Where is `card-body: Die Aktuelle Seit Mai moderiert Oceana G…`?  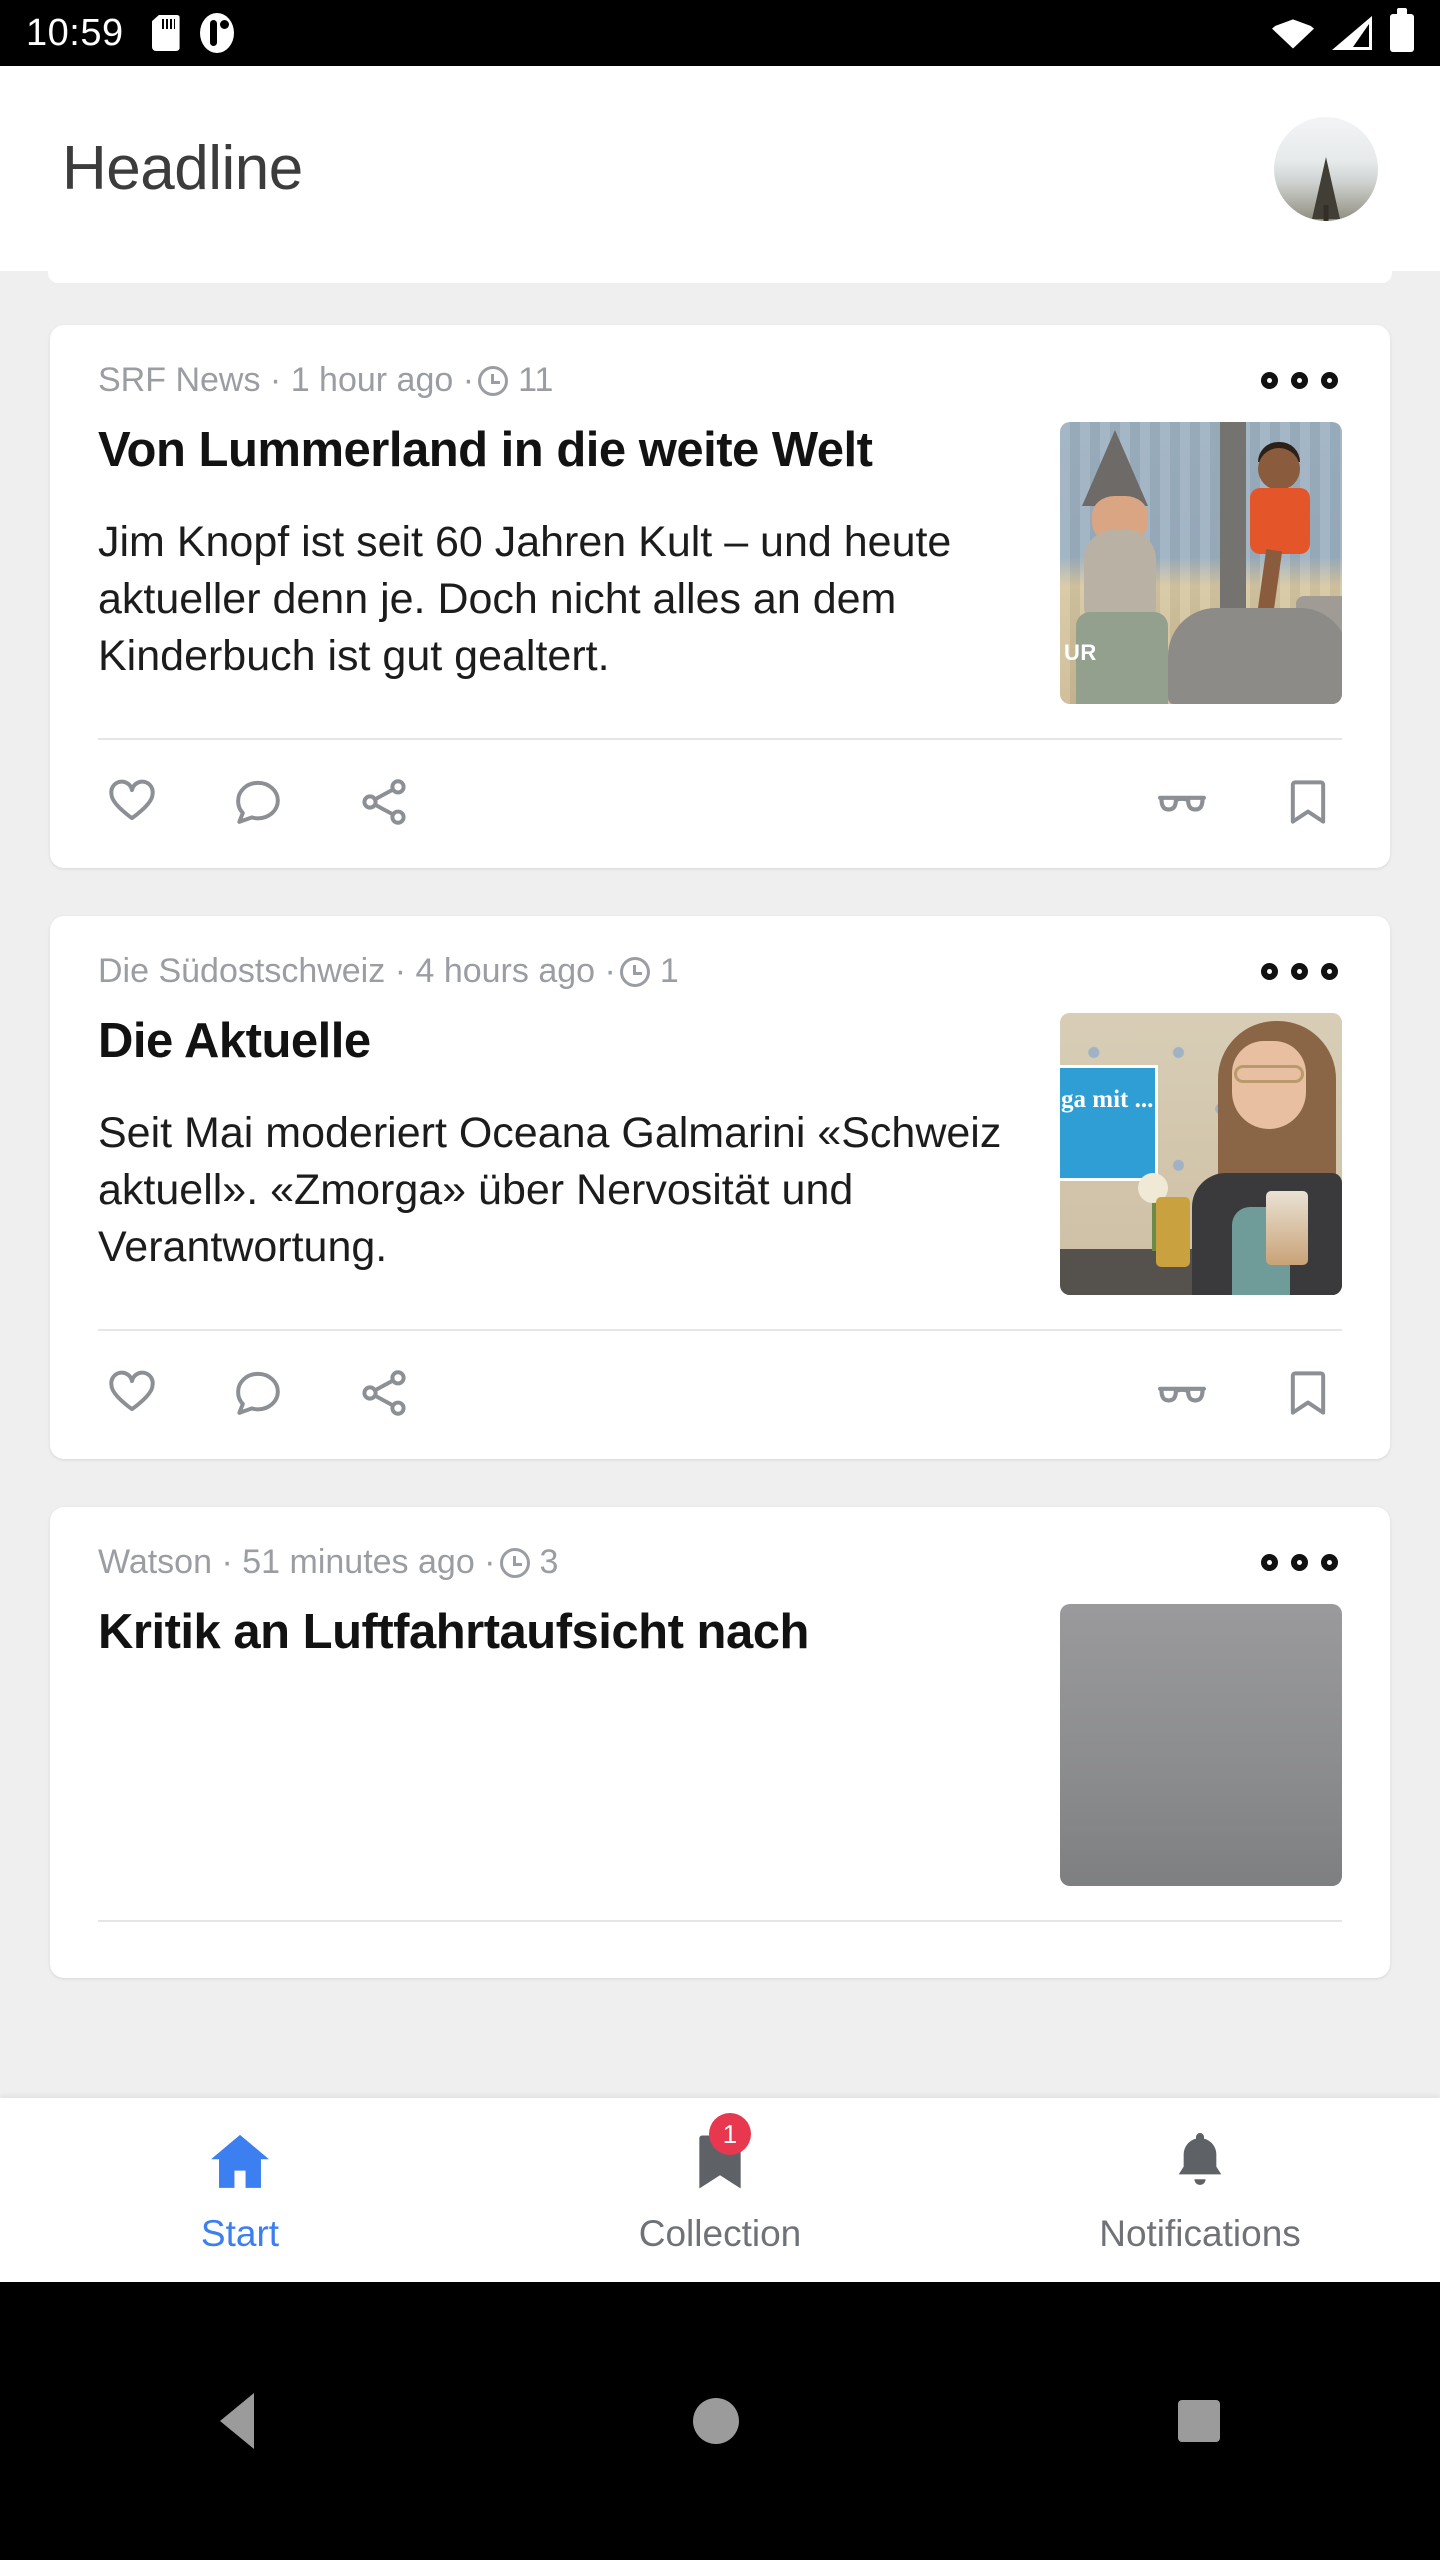 card-body: Die Aktuelle Seit Mai moderiert Oceana G… is located at coordinates (720, 1154).